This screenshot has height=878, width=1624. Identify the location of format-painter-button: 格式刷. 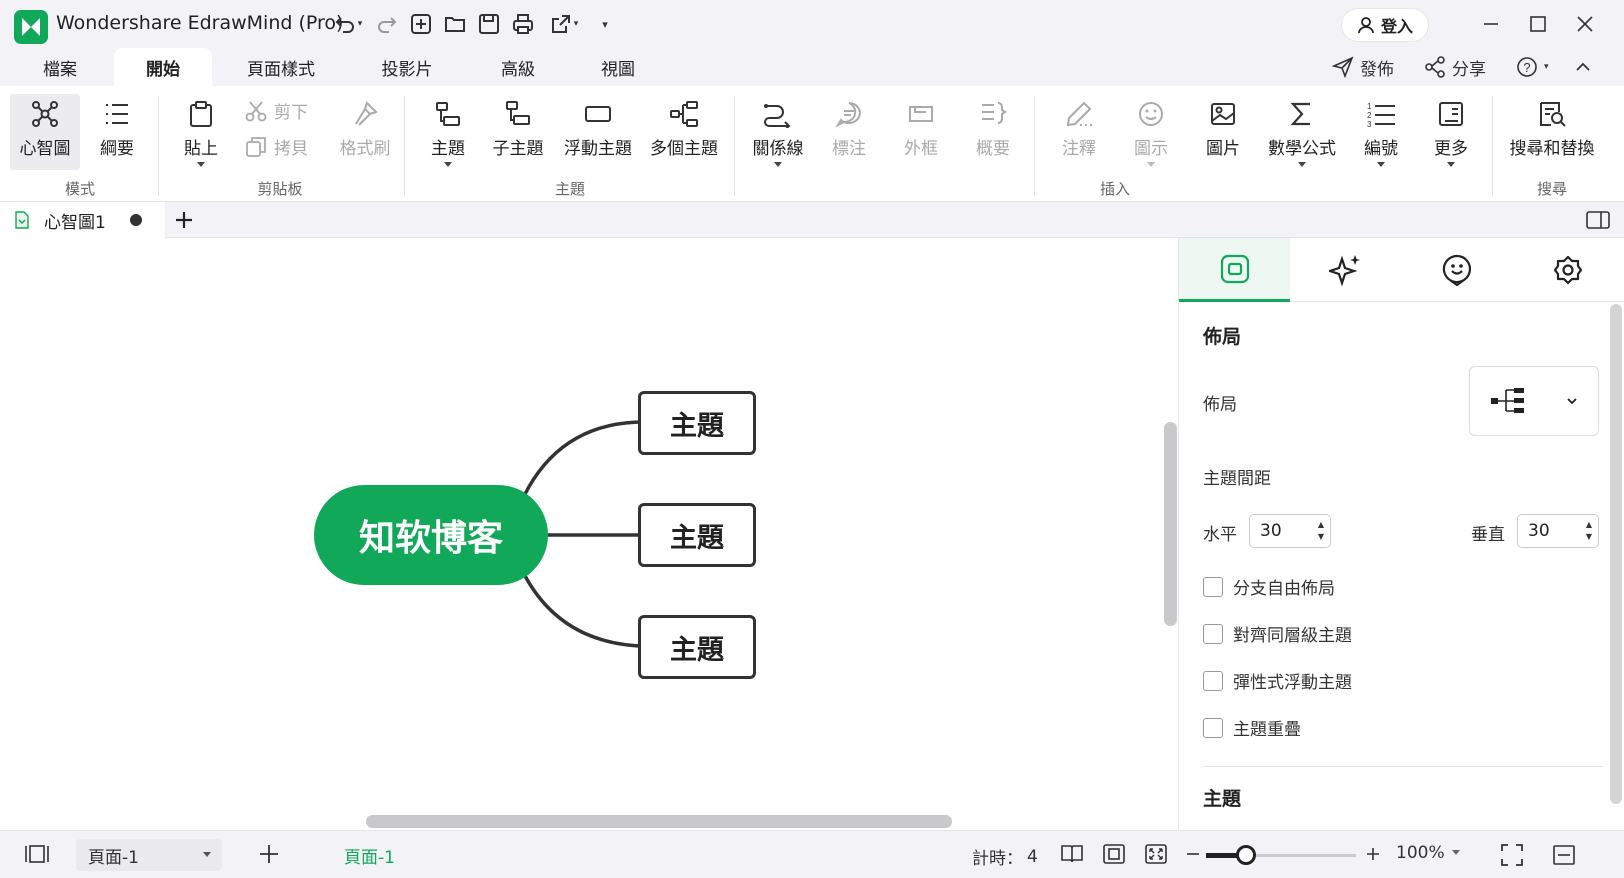
(365, 132).